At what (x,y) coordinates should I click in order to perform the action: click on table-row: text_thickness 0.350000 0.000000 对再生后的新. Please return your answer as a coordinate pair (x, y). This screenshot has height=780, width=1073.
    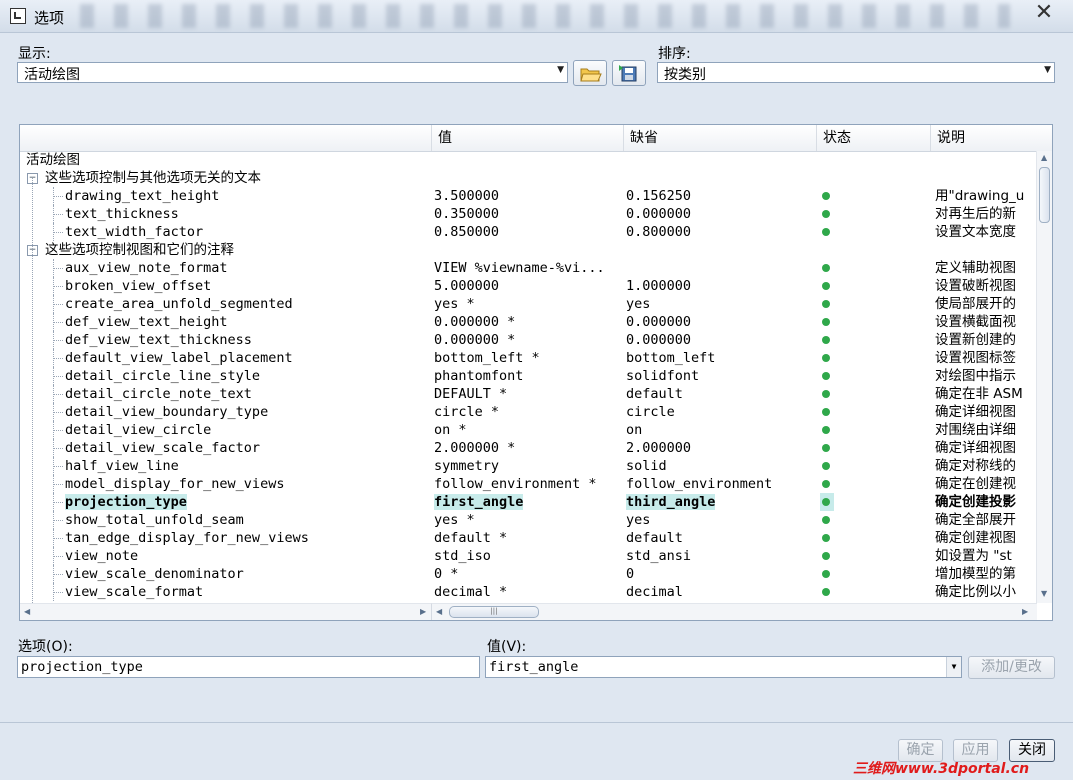
    Looking at the image, I should click on (528, 214).